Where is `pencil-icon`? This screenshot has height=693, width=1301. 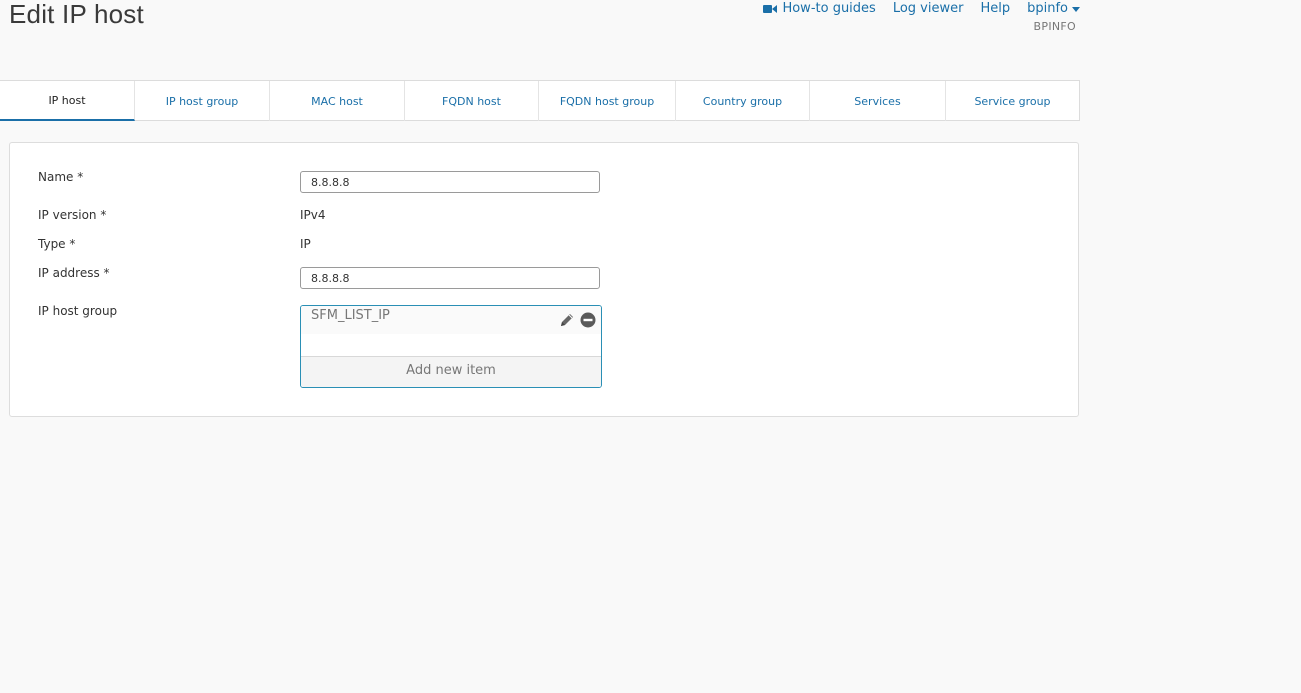
pencil-icon is located at coordinates (567, 320).